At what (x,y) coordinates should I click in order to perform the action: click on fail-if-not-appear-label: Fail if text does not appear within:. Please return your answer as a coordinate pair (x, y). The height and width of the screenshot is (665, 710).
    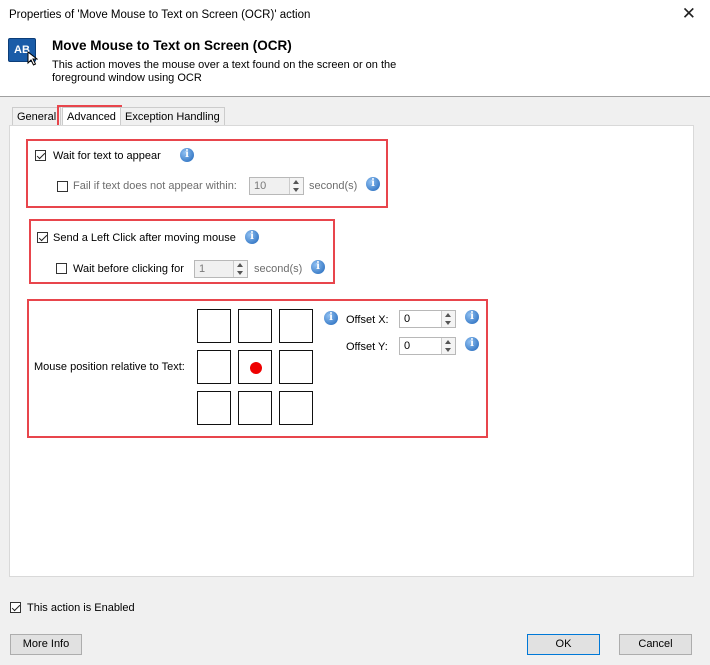
    Looking at the image, I should click on (155, 186).